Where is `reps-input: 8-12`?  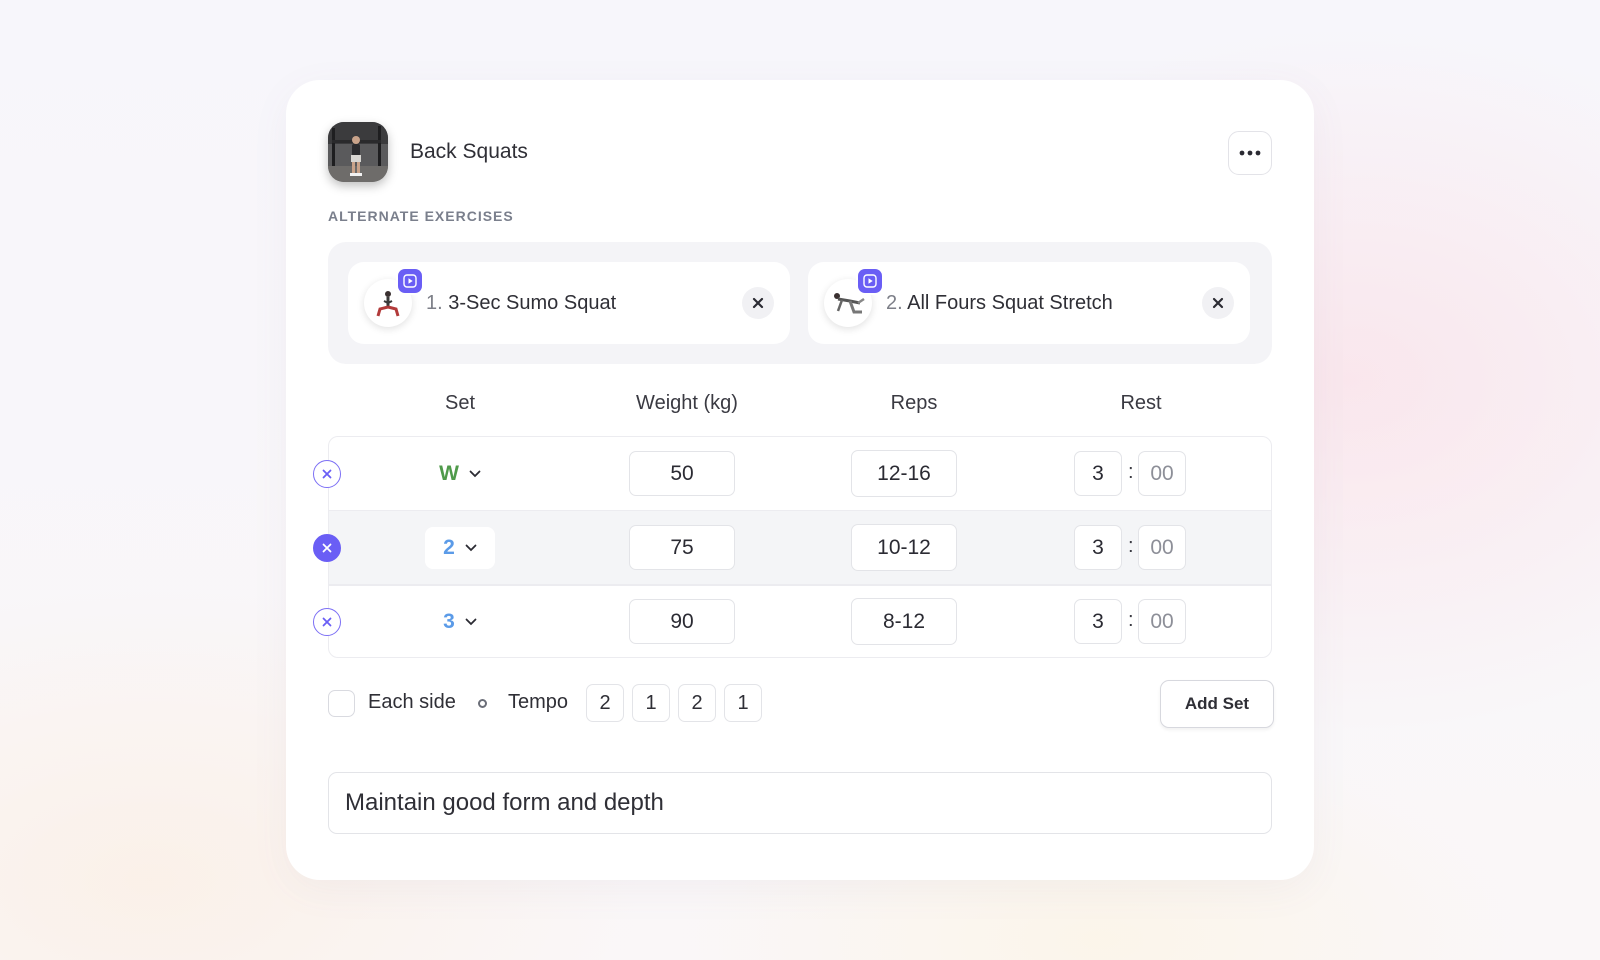 reps-input: 8-12 is located at coordinates (904, 621).